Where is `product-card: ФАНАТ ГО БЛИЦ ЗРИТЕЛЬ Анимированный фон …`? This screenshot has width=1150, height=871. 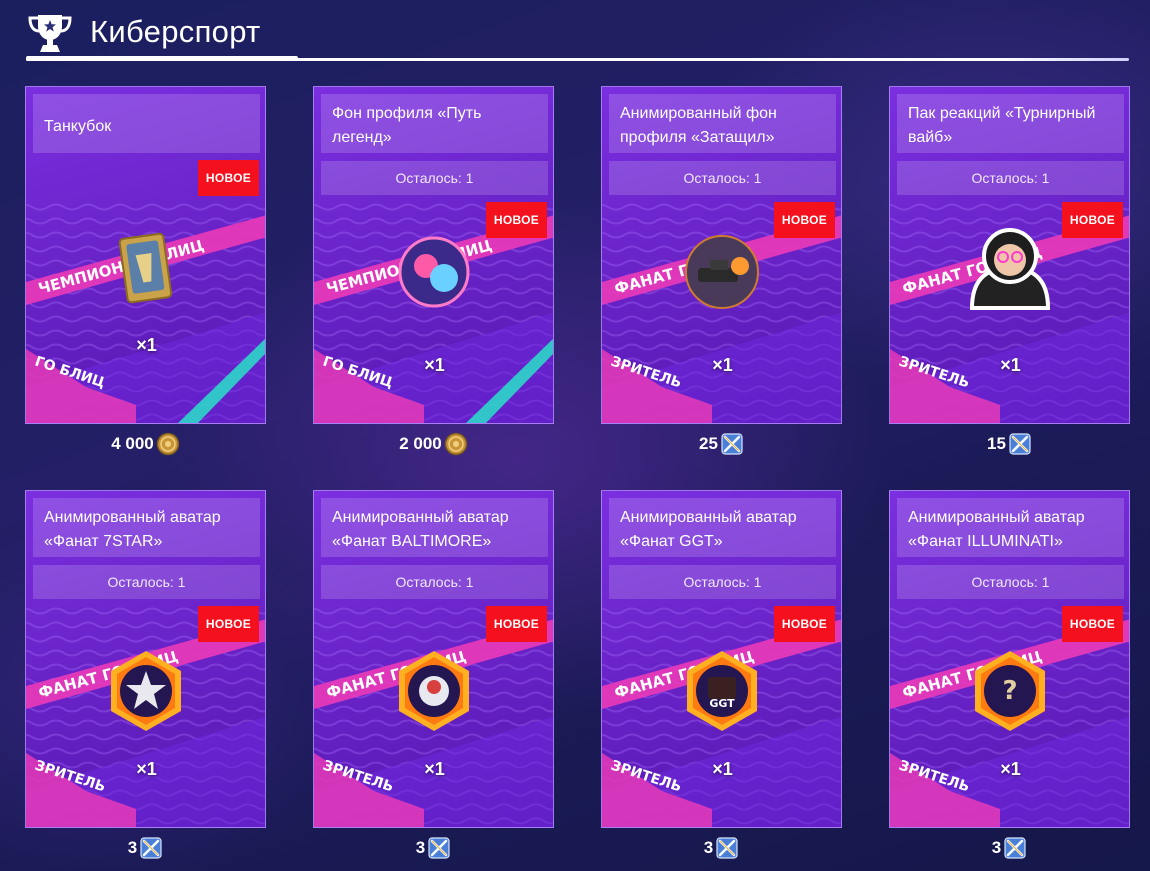 product-card: ФАНАТ ГО БЛИЦ ЗРИТЕЛЬ Анимированный фон … is located at coordinates (721, 255).